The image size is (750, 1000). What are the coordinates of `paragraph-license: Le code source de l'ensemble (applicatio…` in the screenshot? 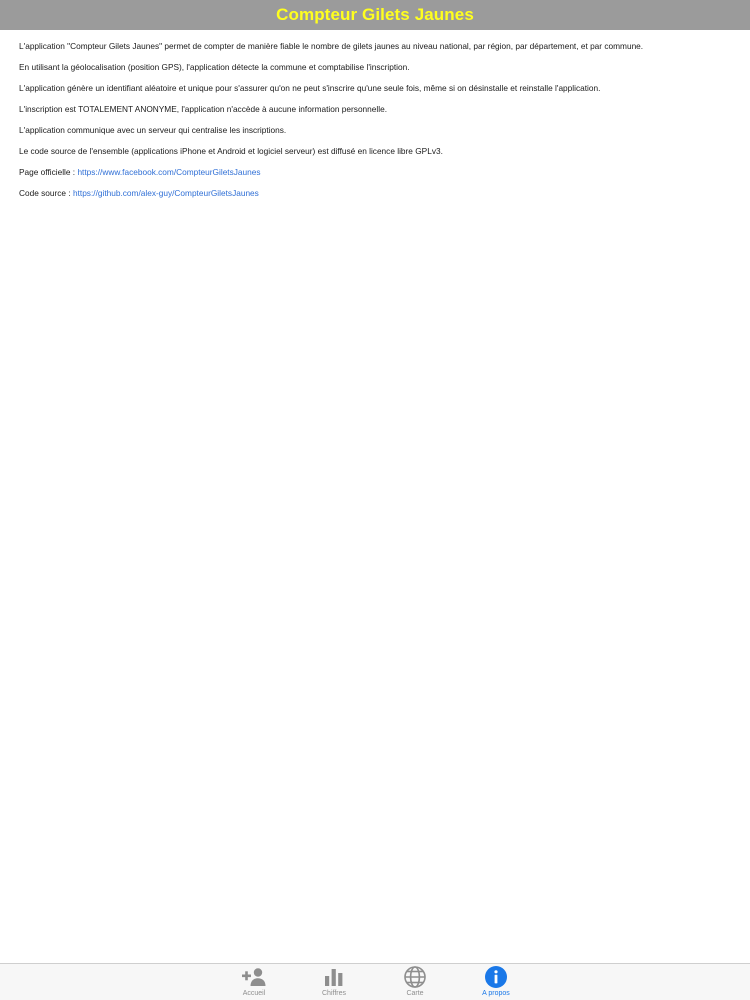 It's located at (231, 151).